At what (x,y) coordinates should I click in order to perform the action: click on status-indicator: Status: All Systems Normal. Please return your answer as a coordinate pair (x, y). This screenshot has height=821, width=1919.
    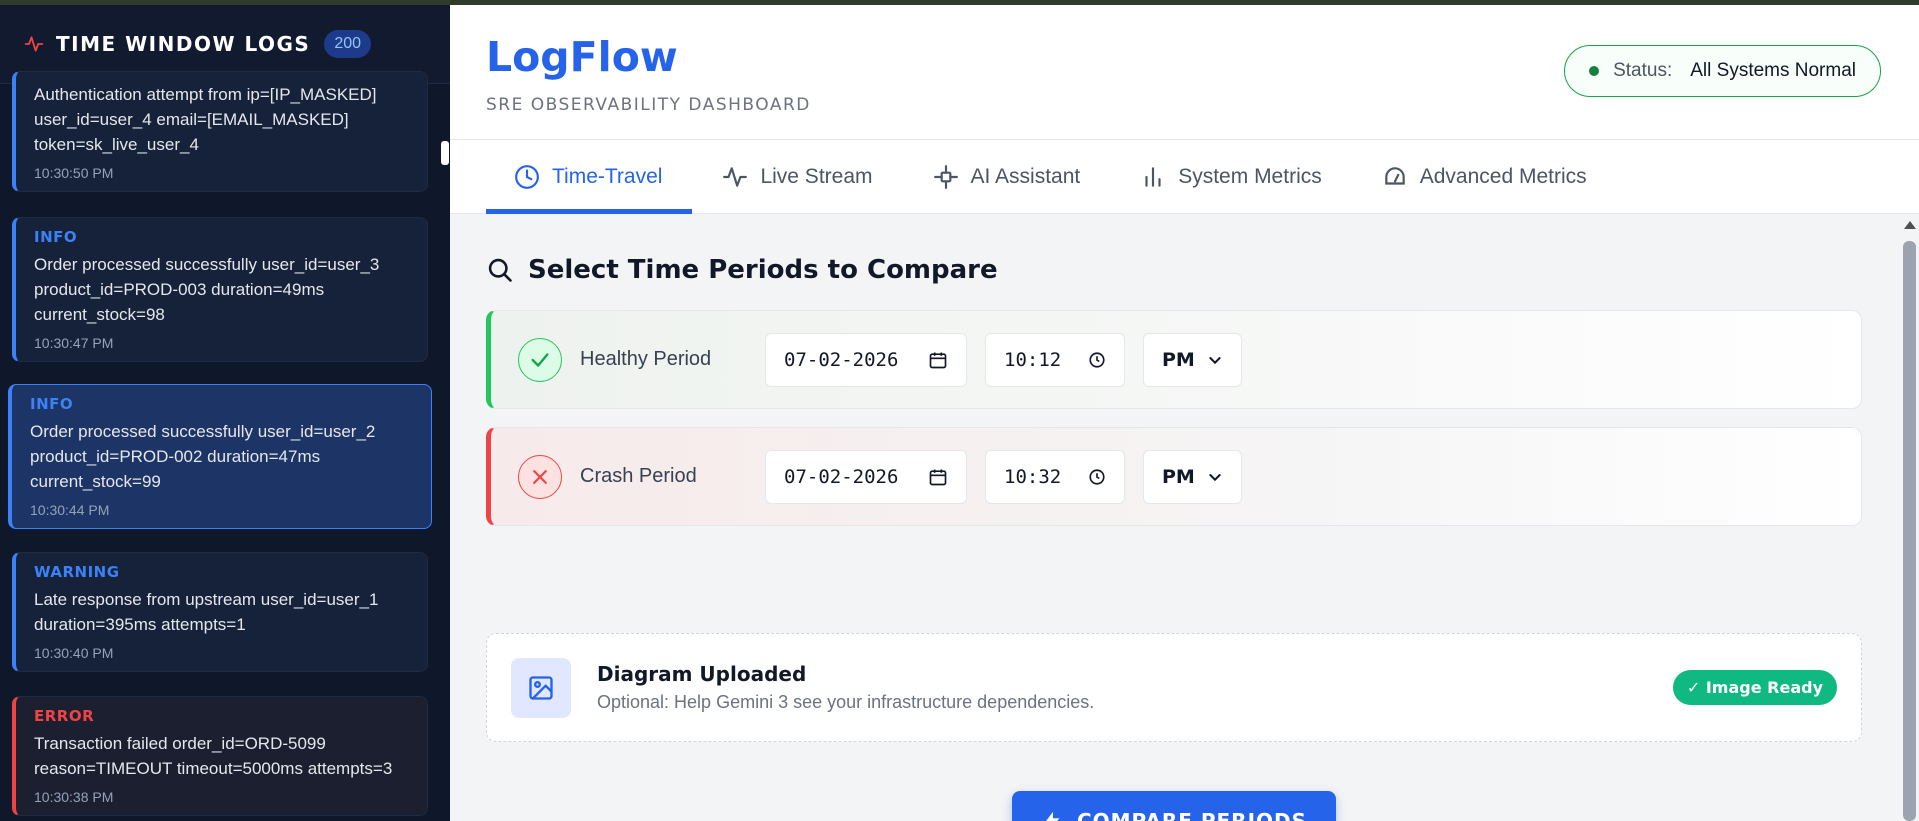
    Looking at the image, I should click on (1722, 71).